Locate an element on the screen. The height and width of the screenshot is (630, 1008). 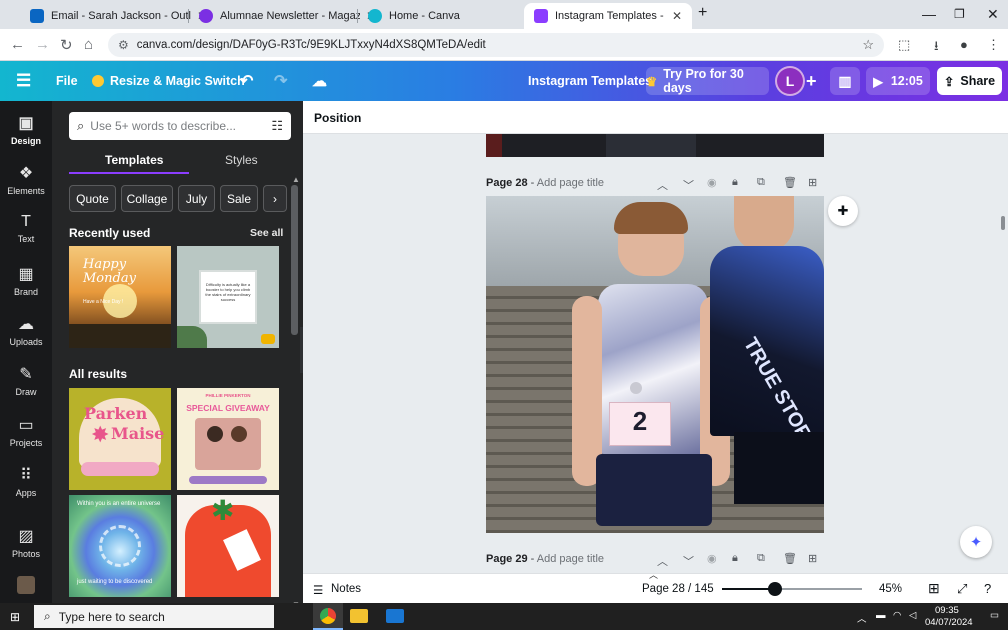
tab-templates: Templates is located at coordinates (134, 160).